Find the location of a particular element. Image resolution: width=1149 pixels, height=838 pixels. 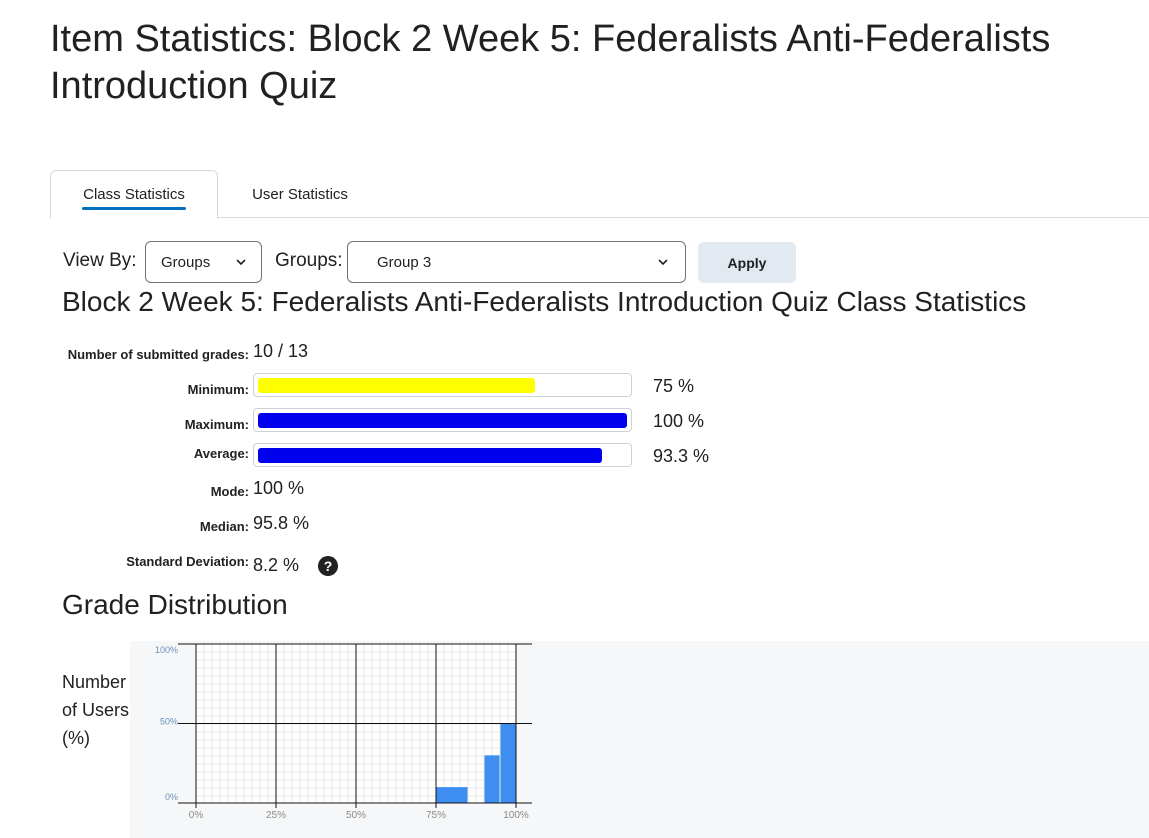

mode-label: Mode: is located at coordinates (229, 491).